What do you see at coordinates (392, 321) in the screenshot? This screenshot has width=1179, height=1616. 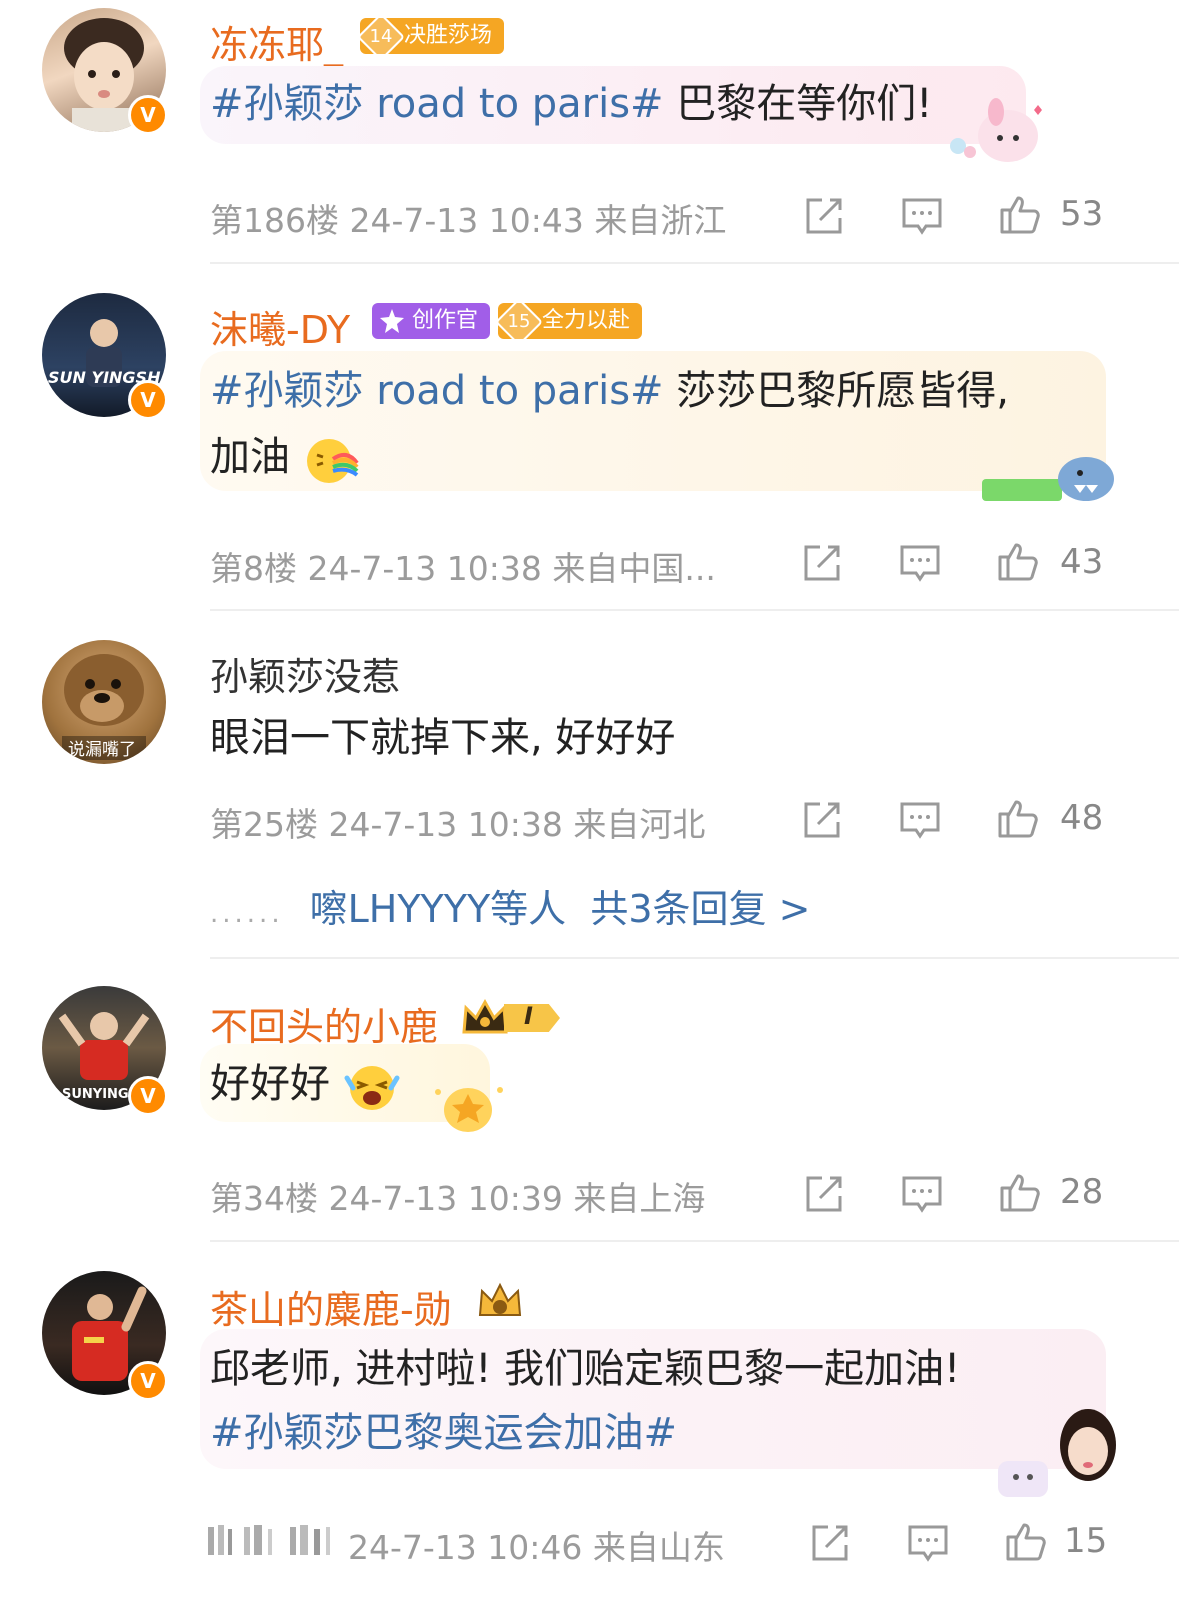 I see `creator-icon` at bounding box center [392, 321].